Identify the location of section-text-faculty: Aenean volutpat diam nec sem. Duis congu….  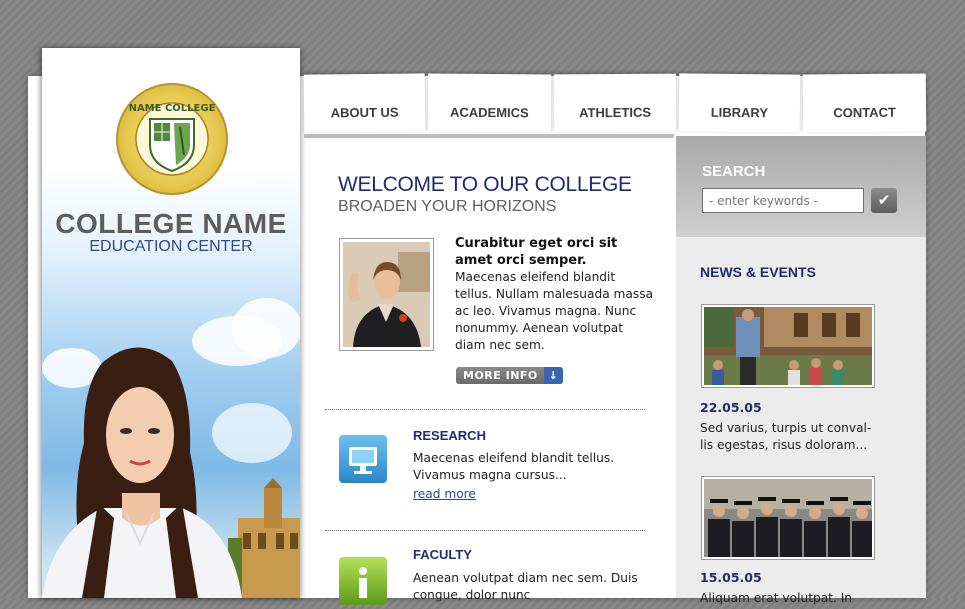
(525, 586).